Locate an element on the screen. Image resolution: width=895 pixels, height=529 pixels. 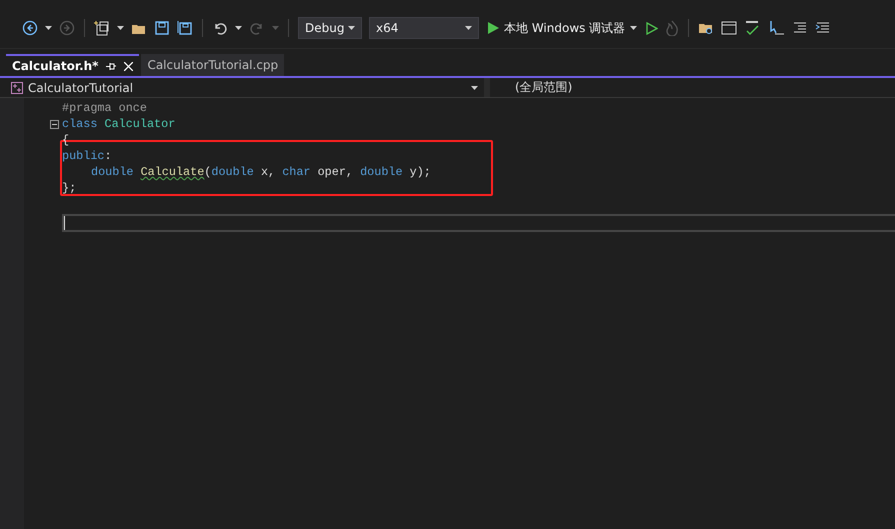
project-icon is located at coordinates (17, 88).